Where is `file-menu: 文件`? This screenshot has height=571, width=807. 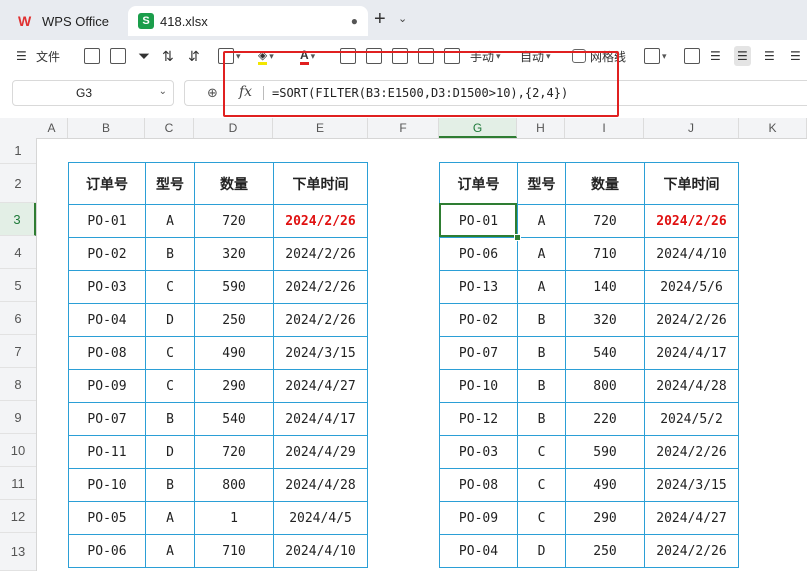 file-menu: 文件 is located at coordinates (48, 56).